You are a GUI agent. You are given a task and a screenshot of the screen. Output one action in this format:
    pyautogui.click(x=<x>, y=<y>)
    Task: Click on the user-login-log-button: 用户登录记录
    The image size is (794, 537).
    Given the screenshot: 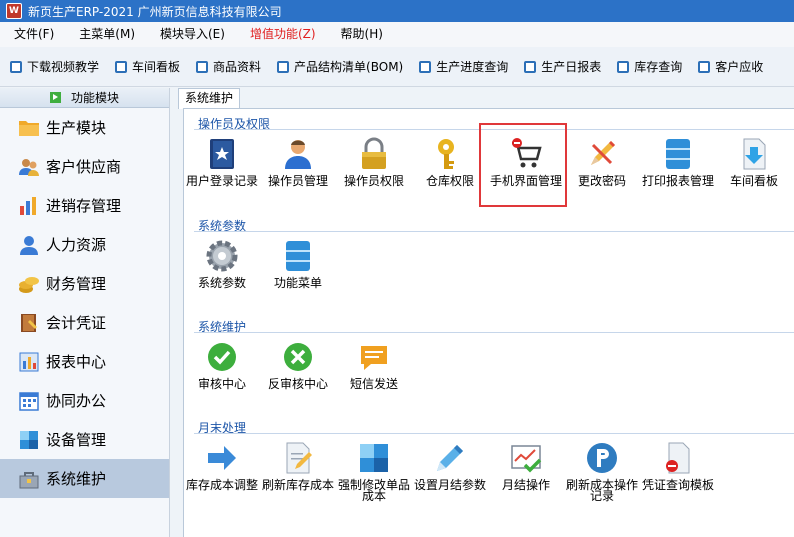 What is the action you would take?
    pyautogui.click(x=222, y=162)
    